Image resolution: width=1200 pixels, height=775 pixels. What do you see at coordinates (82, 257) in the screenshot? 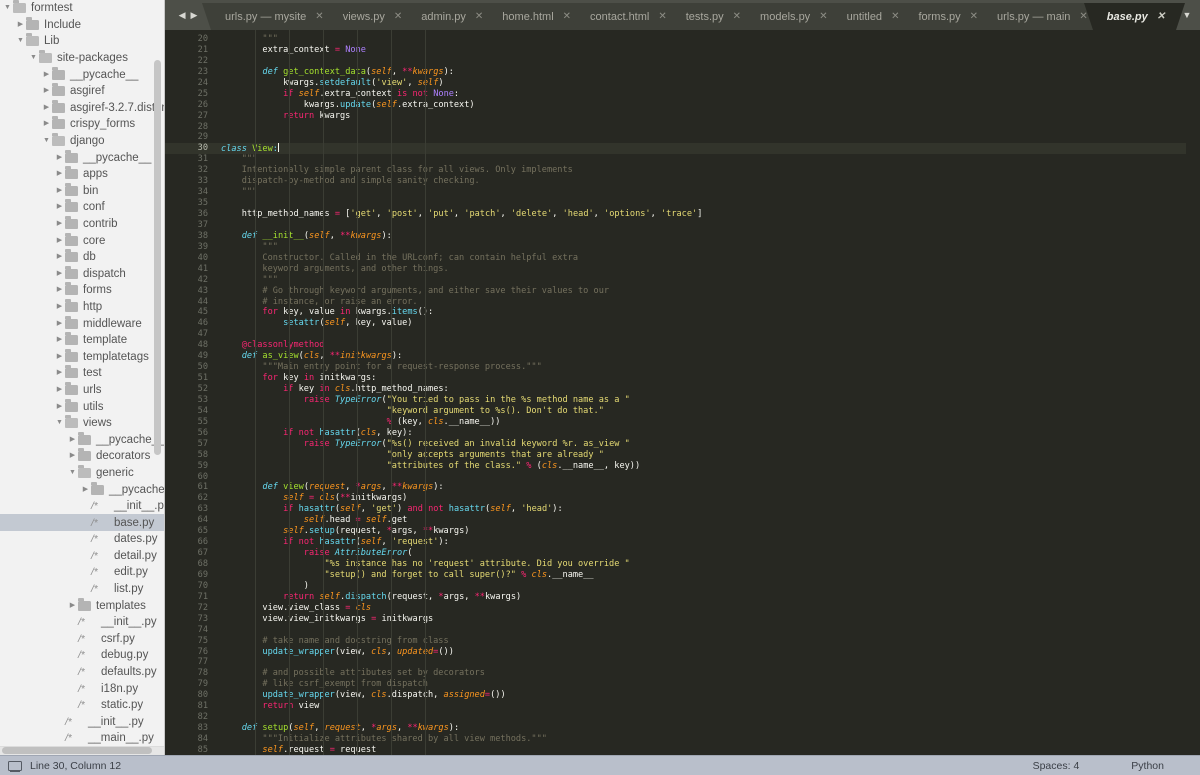
I see `tree-folder-item: db` at bounding box center [82, 257].